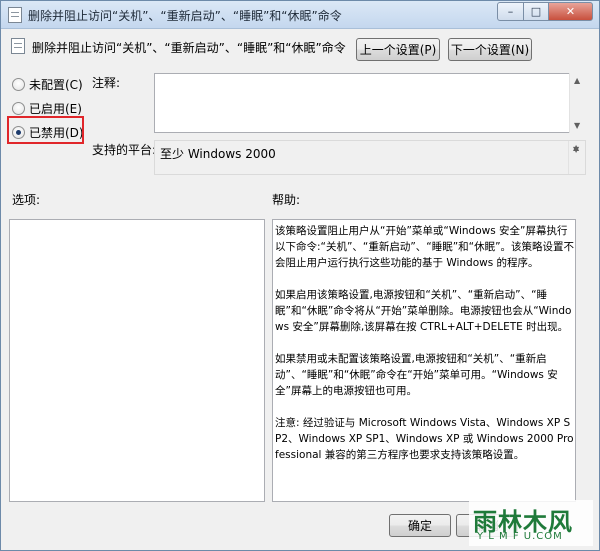 The image size is (600, 551). Describe the element at coordinates (536, 11) in the screenshot. I see `maximize-button: □` at that location.